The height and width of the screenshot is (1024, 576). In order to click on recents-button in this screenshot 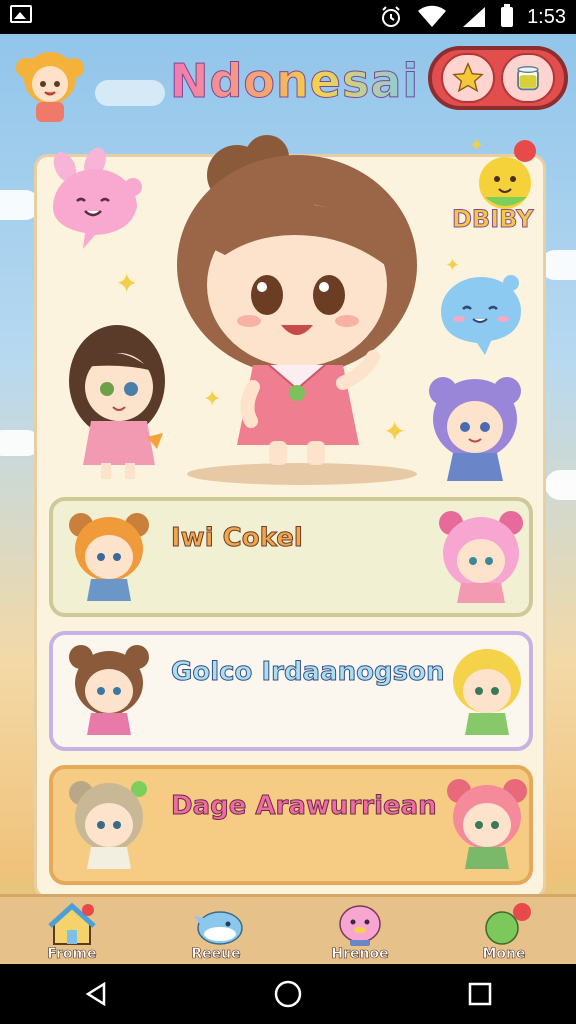, I will do `click(480, 994)`.